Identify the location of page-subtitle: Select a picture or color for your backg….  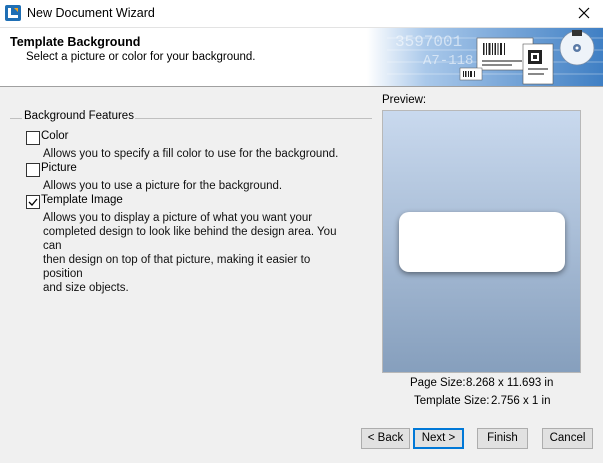
(141, 57).